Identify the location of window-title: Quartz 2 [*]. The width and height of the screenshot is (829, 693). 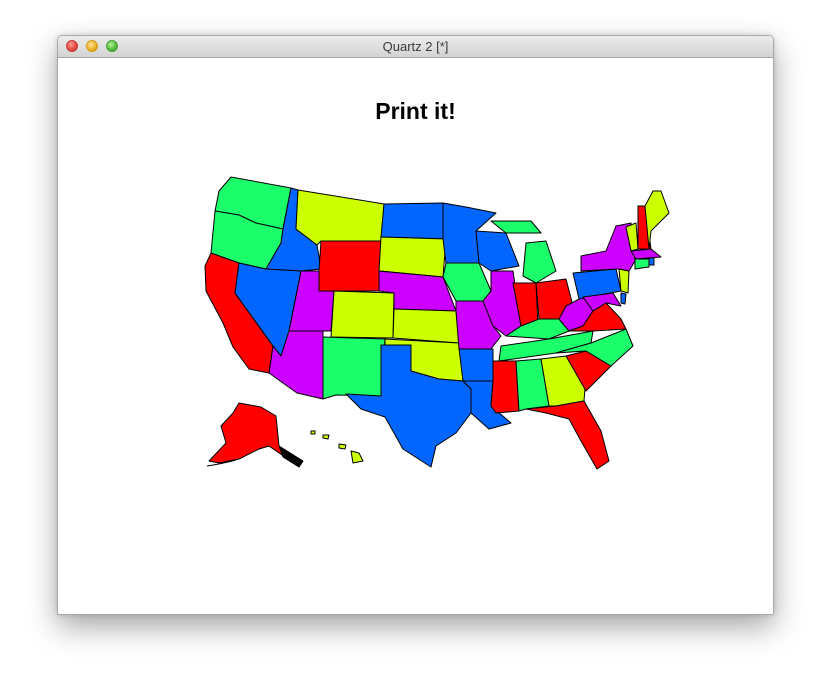
(415, 46).